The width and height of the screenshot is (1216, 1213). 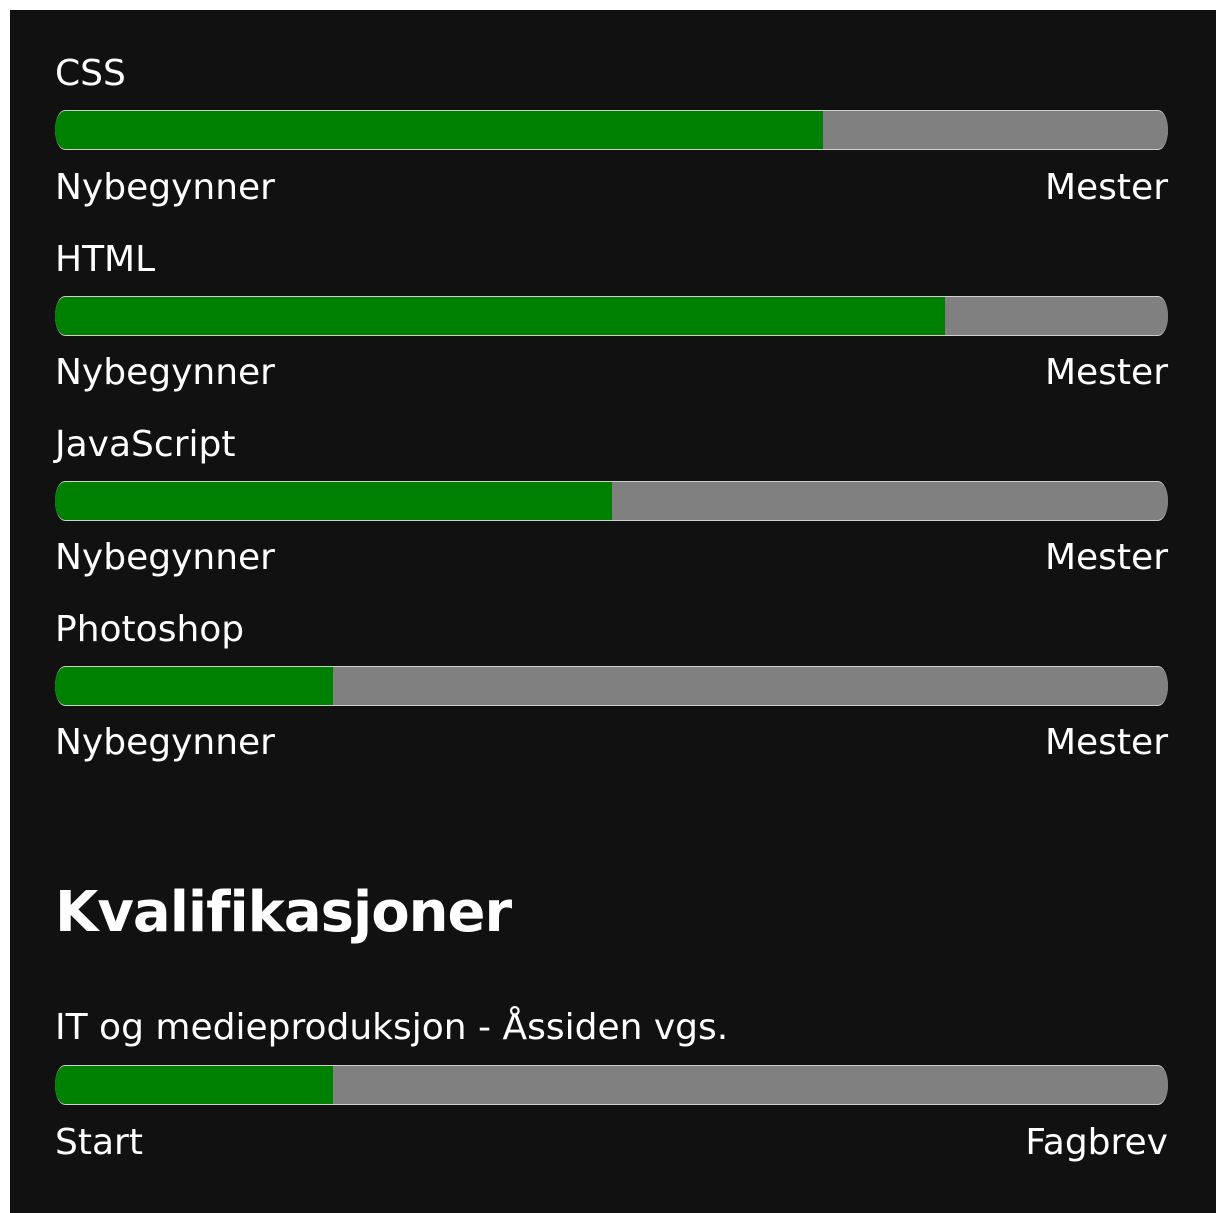 What do you see at coordinates (105, 259) in the screenshot?
I see `skill-title: HTML` at bounding box center [105, 259].